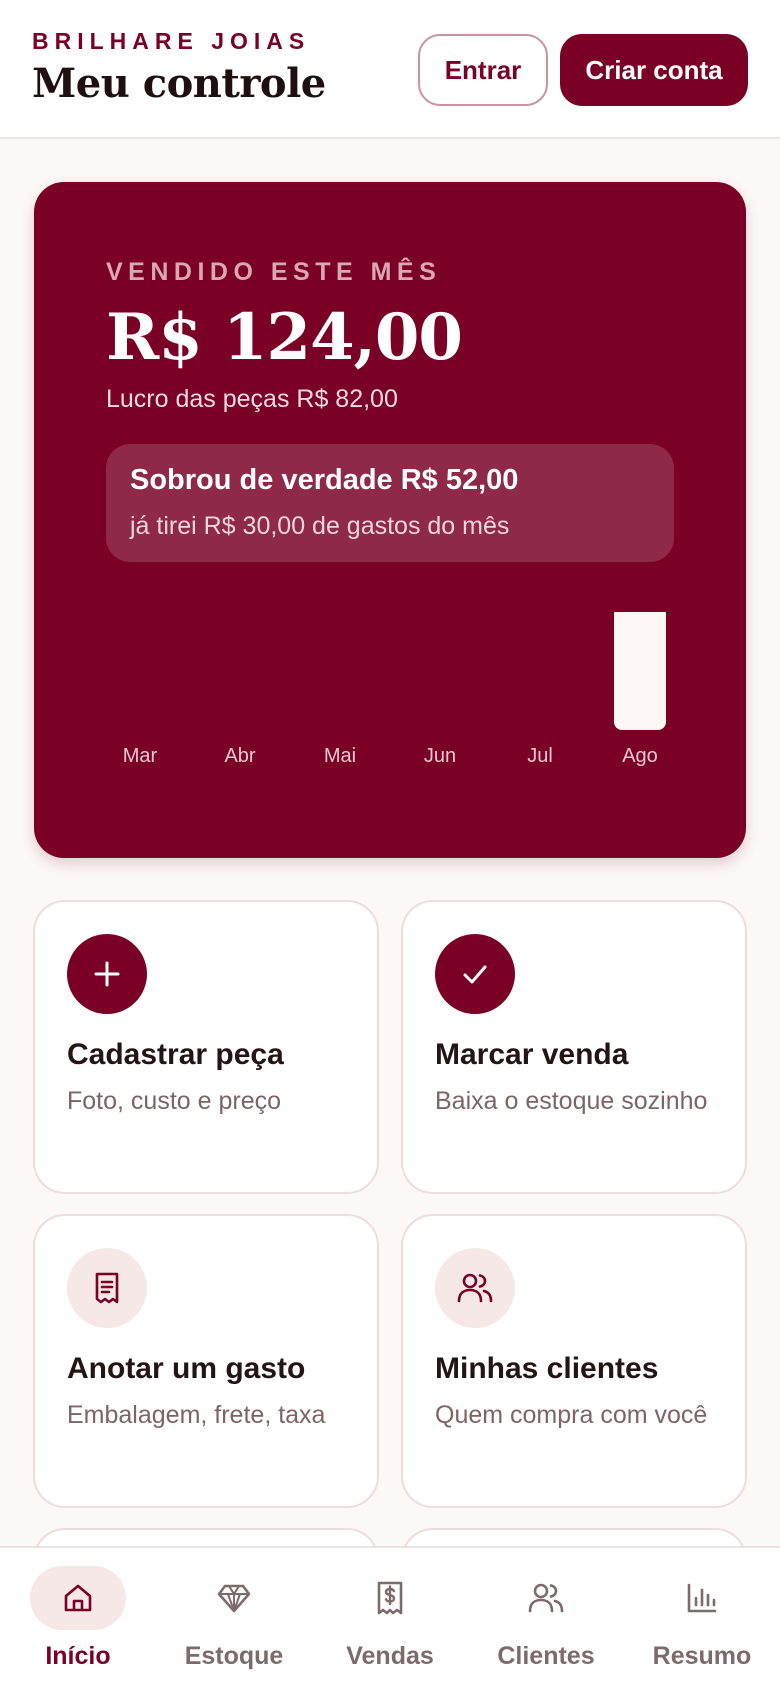  Describe the element at coordinates (107, 974) in the screenshot. I see `plus-icon` at that location.